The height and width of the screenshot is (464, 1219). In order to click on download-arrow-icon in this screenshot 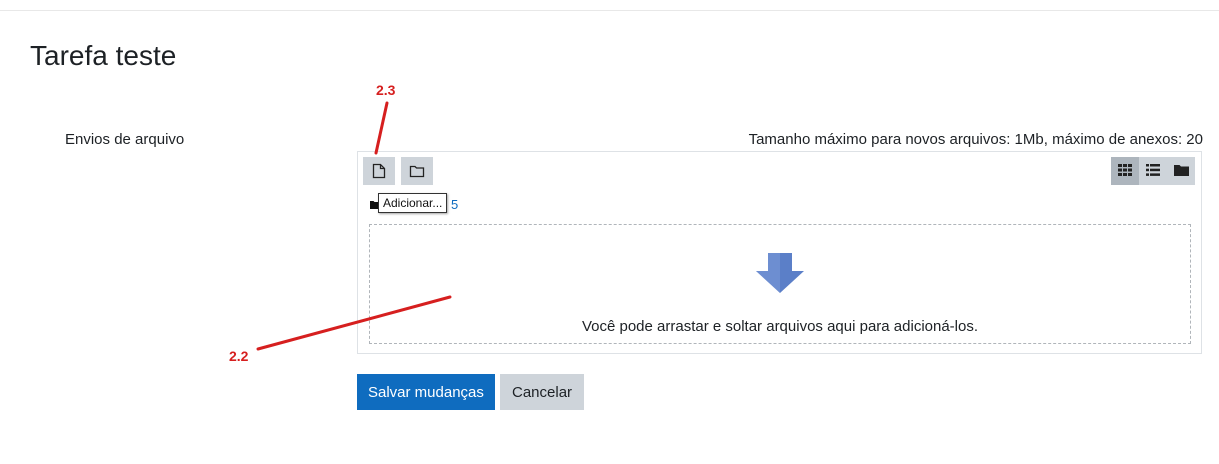, I will do `click(780, 275)`.